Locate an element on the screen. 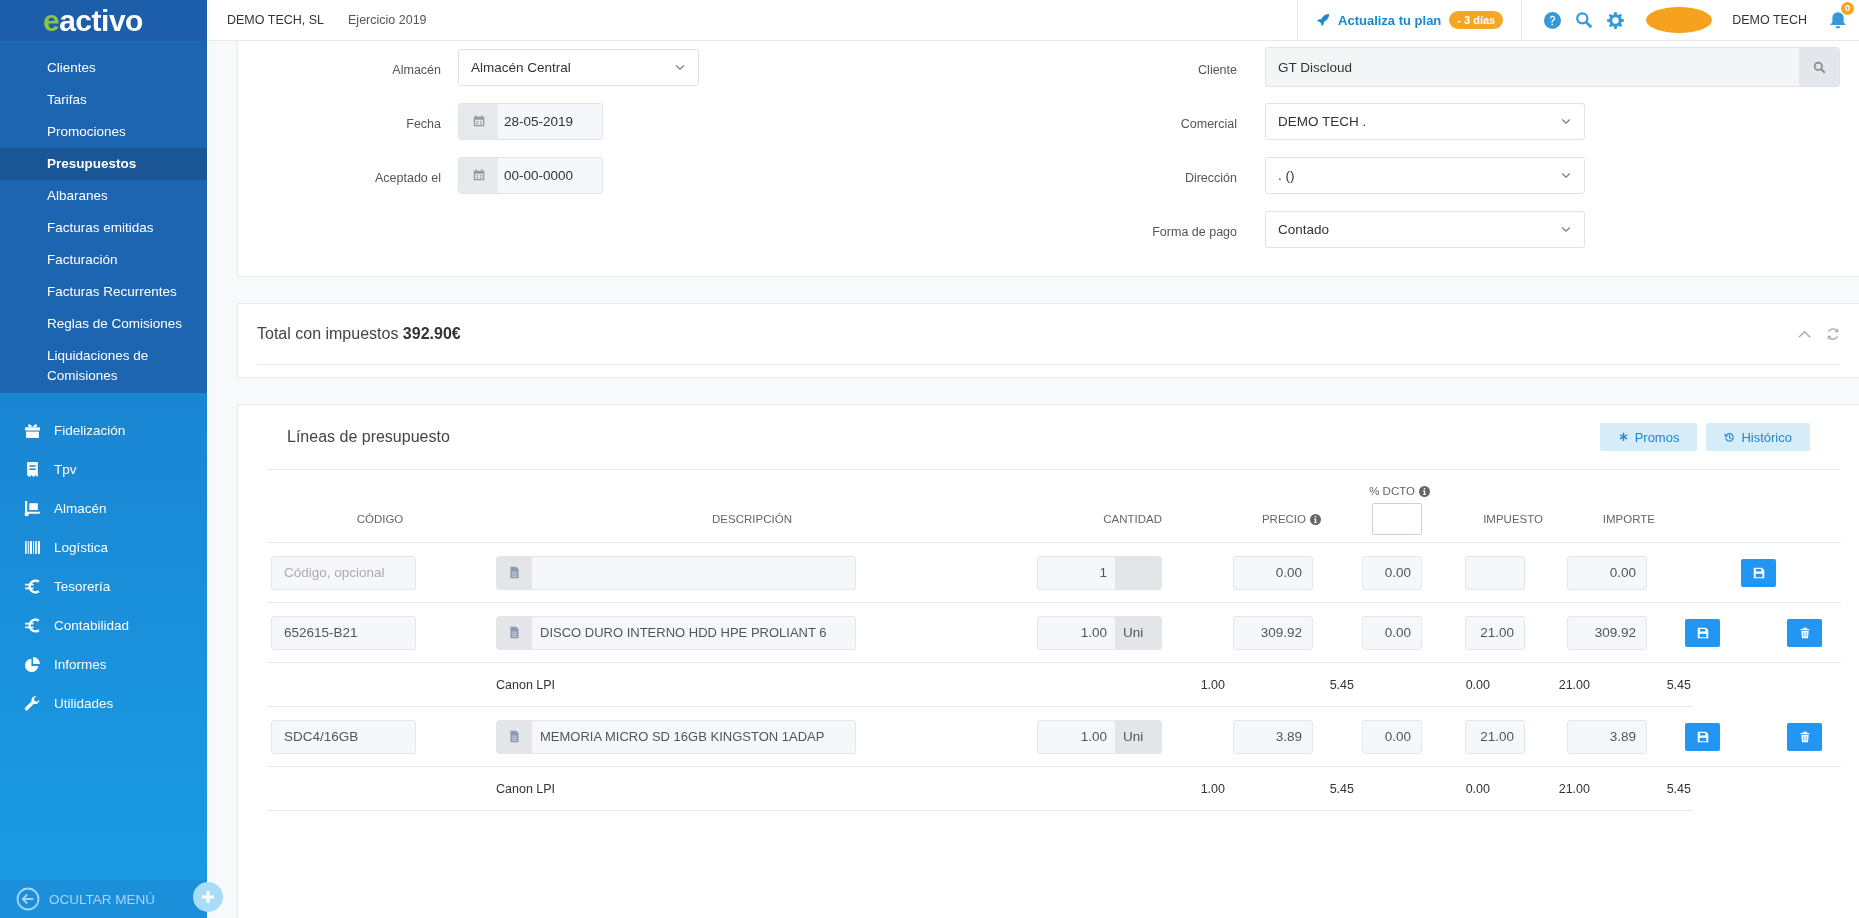 Image resolution: width=1859 pixels, height=918 pixels. description-field: DISCO DURO INTERNO HDD HPE PROLIANT 6 is located at coordinates (676, 632).